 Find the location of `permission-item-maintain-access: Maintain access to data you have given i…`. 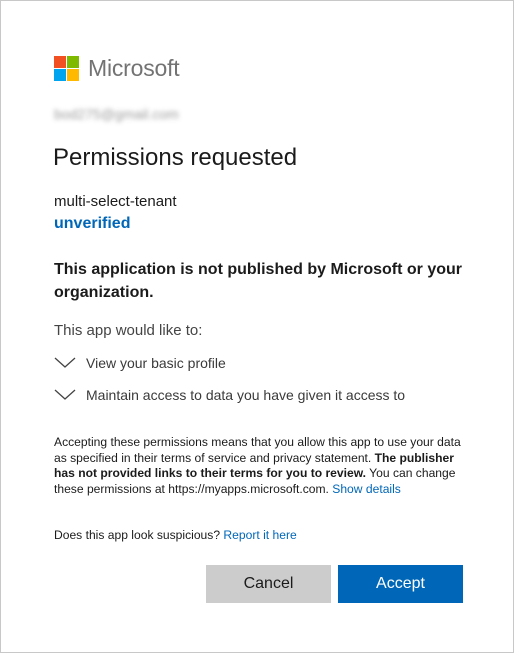

permission-item-maintain-access: Maintain access to data you have given i… is located at coordinates (229, 395).